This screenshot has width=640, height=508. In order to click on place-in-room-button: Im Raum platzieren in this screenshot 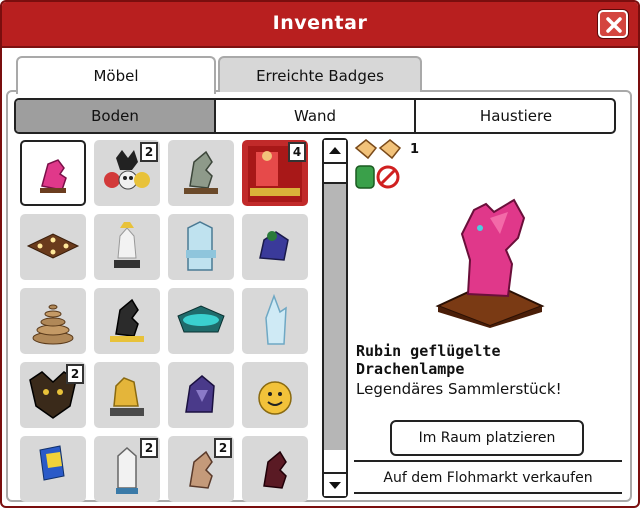, I will do `click(487, 438)`.